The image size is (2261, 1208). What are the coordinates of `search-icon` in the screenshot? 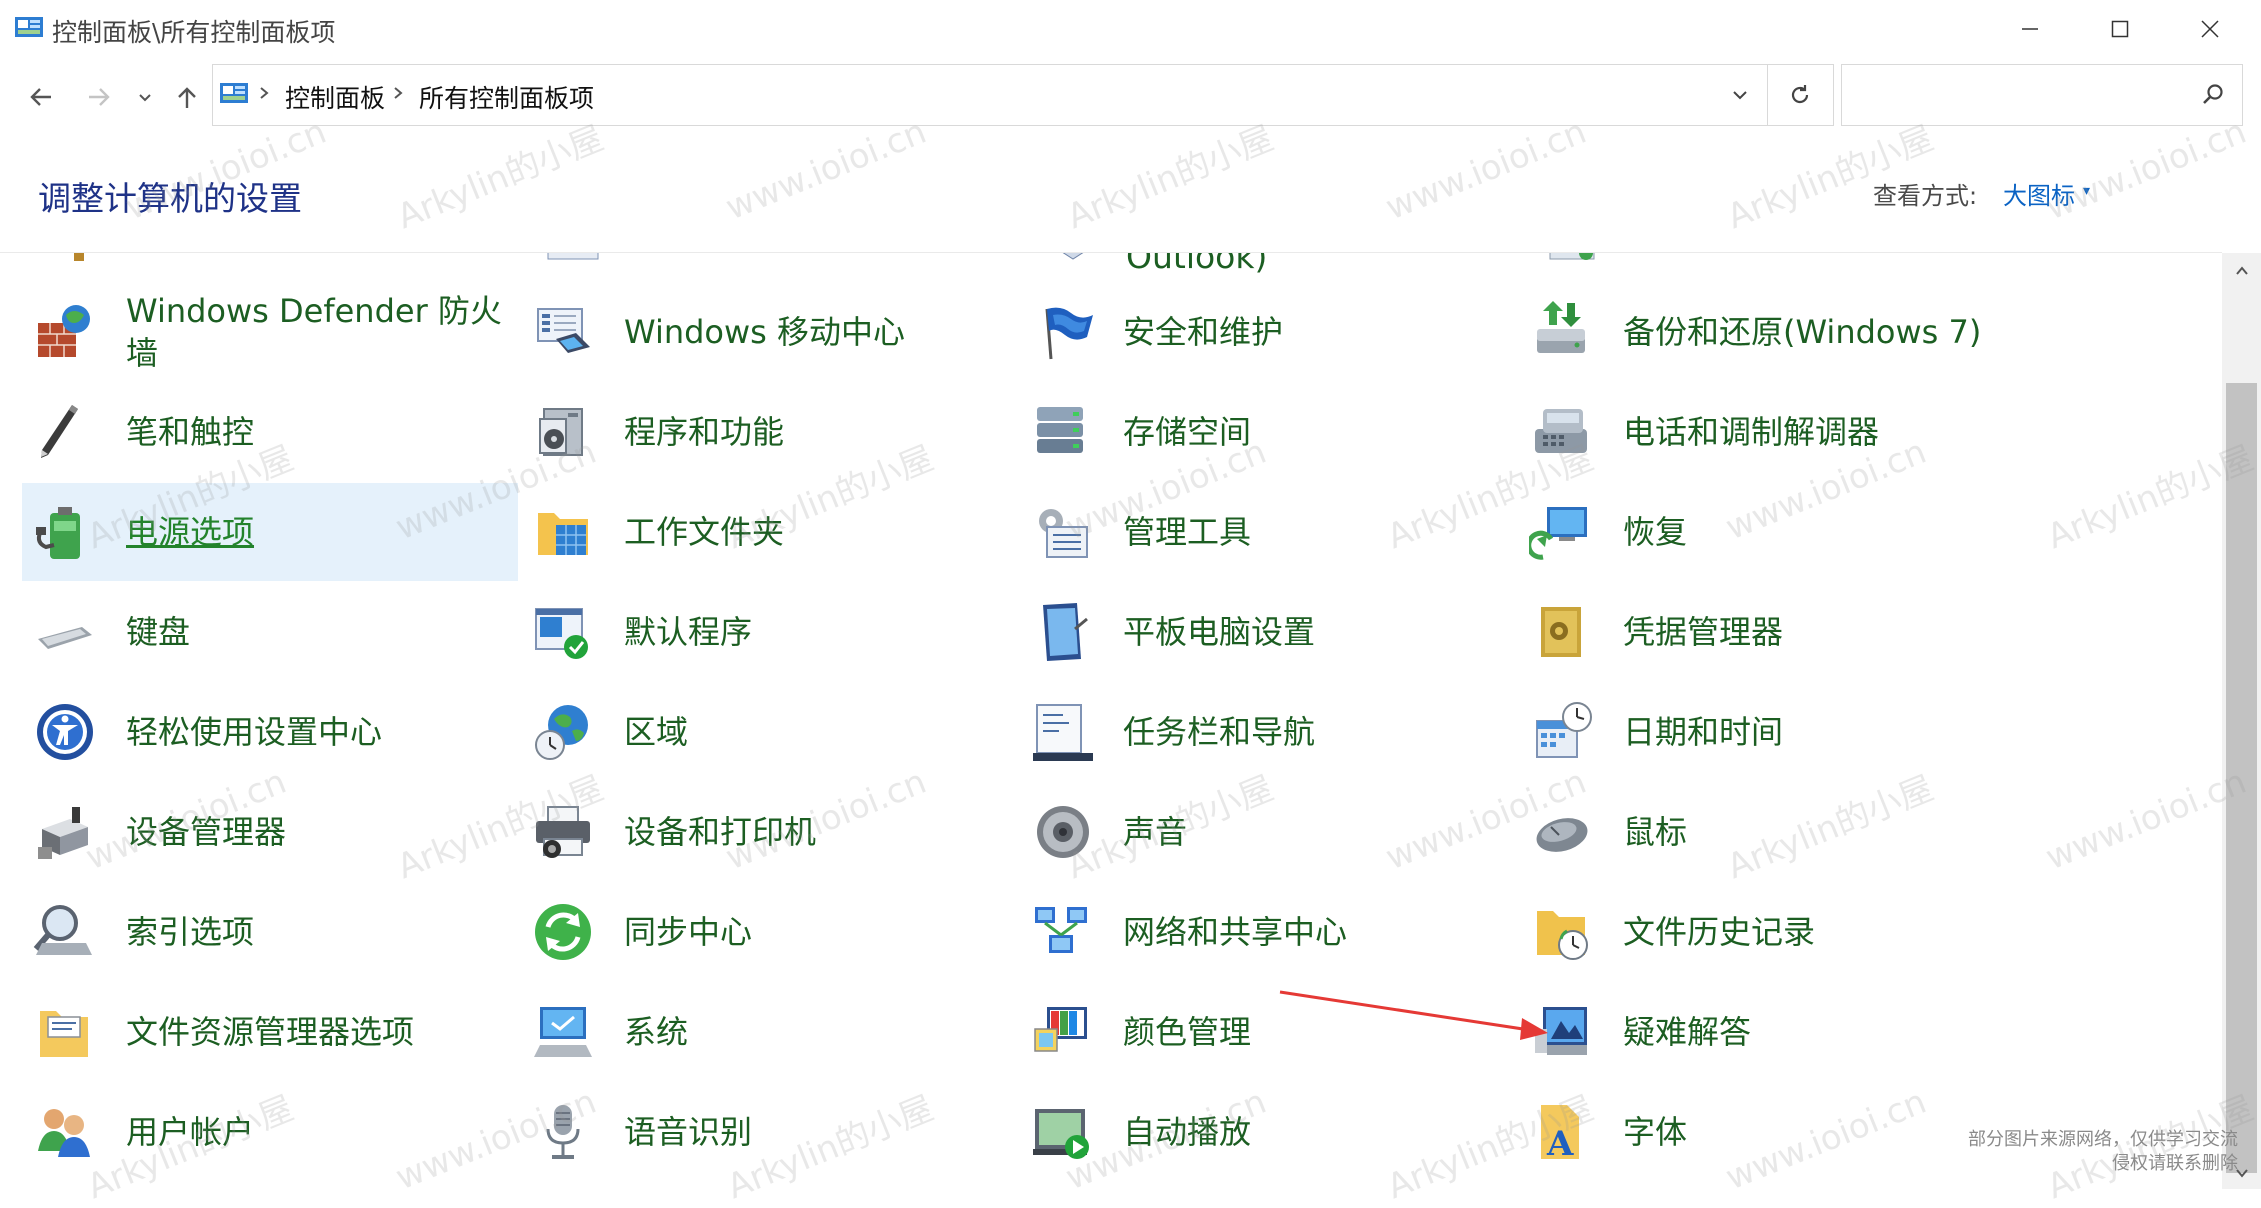 It's located at (2213, 94).